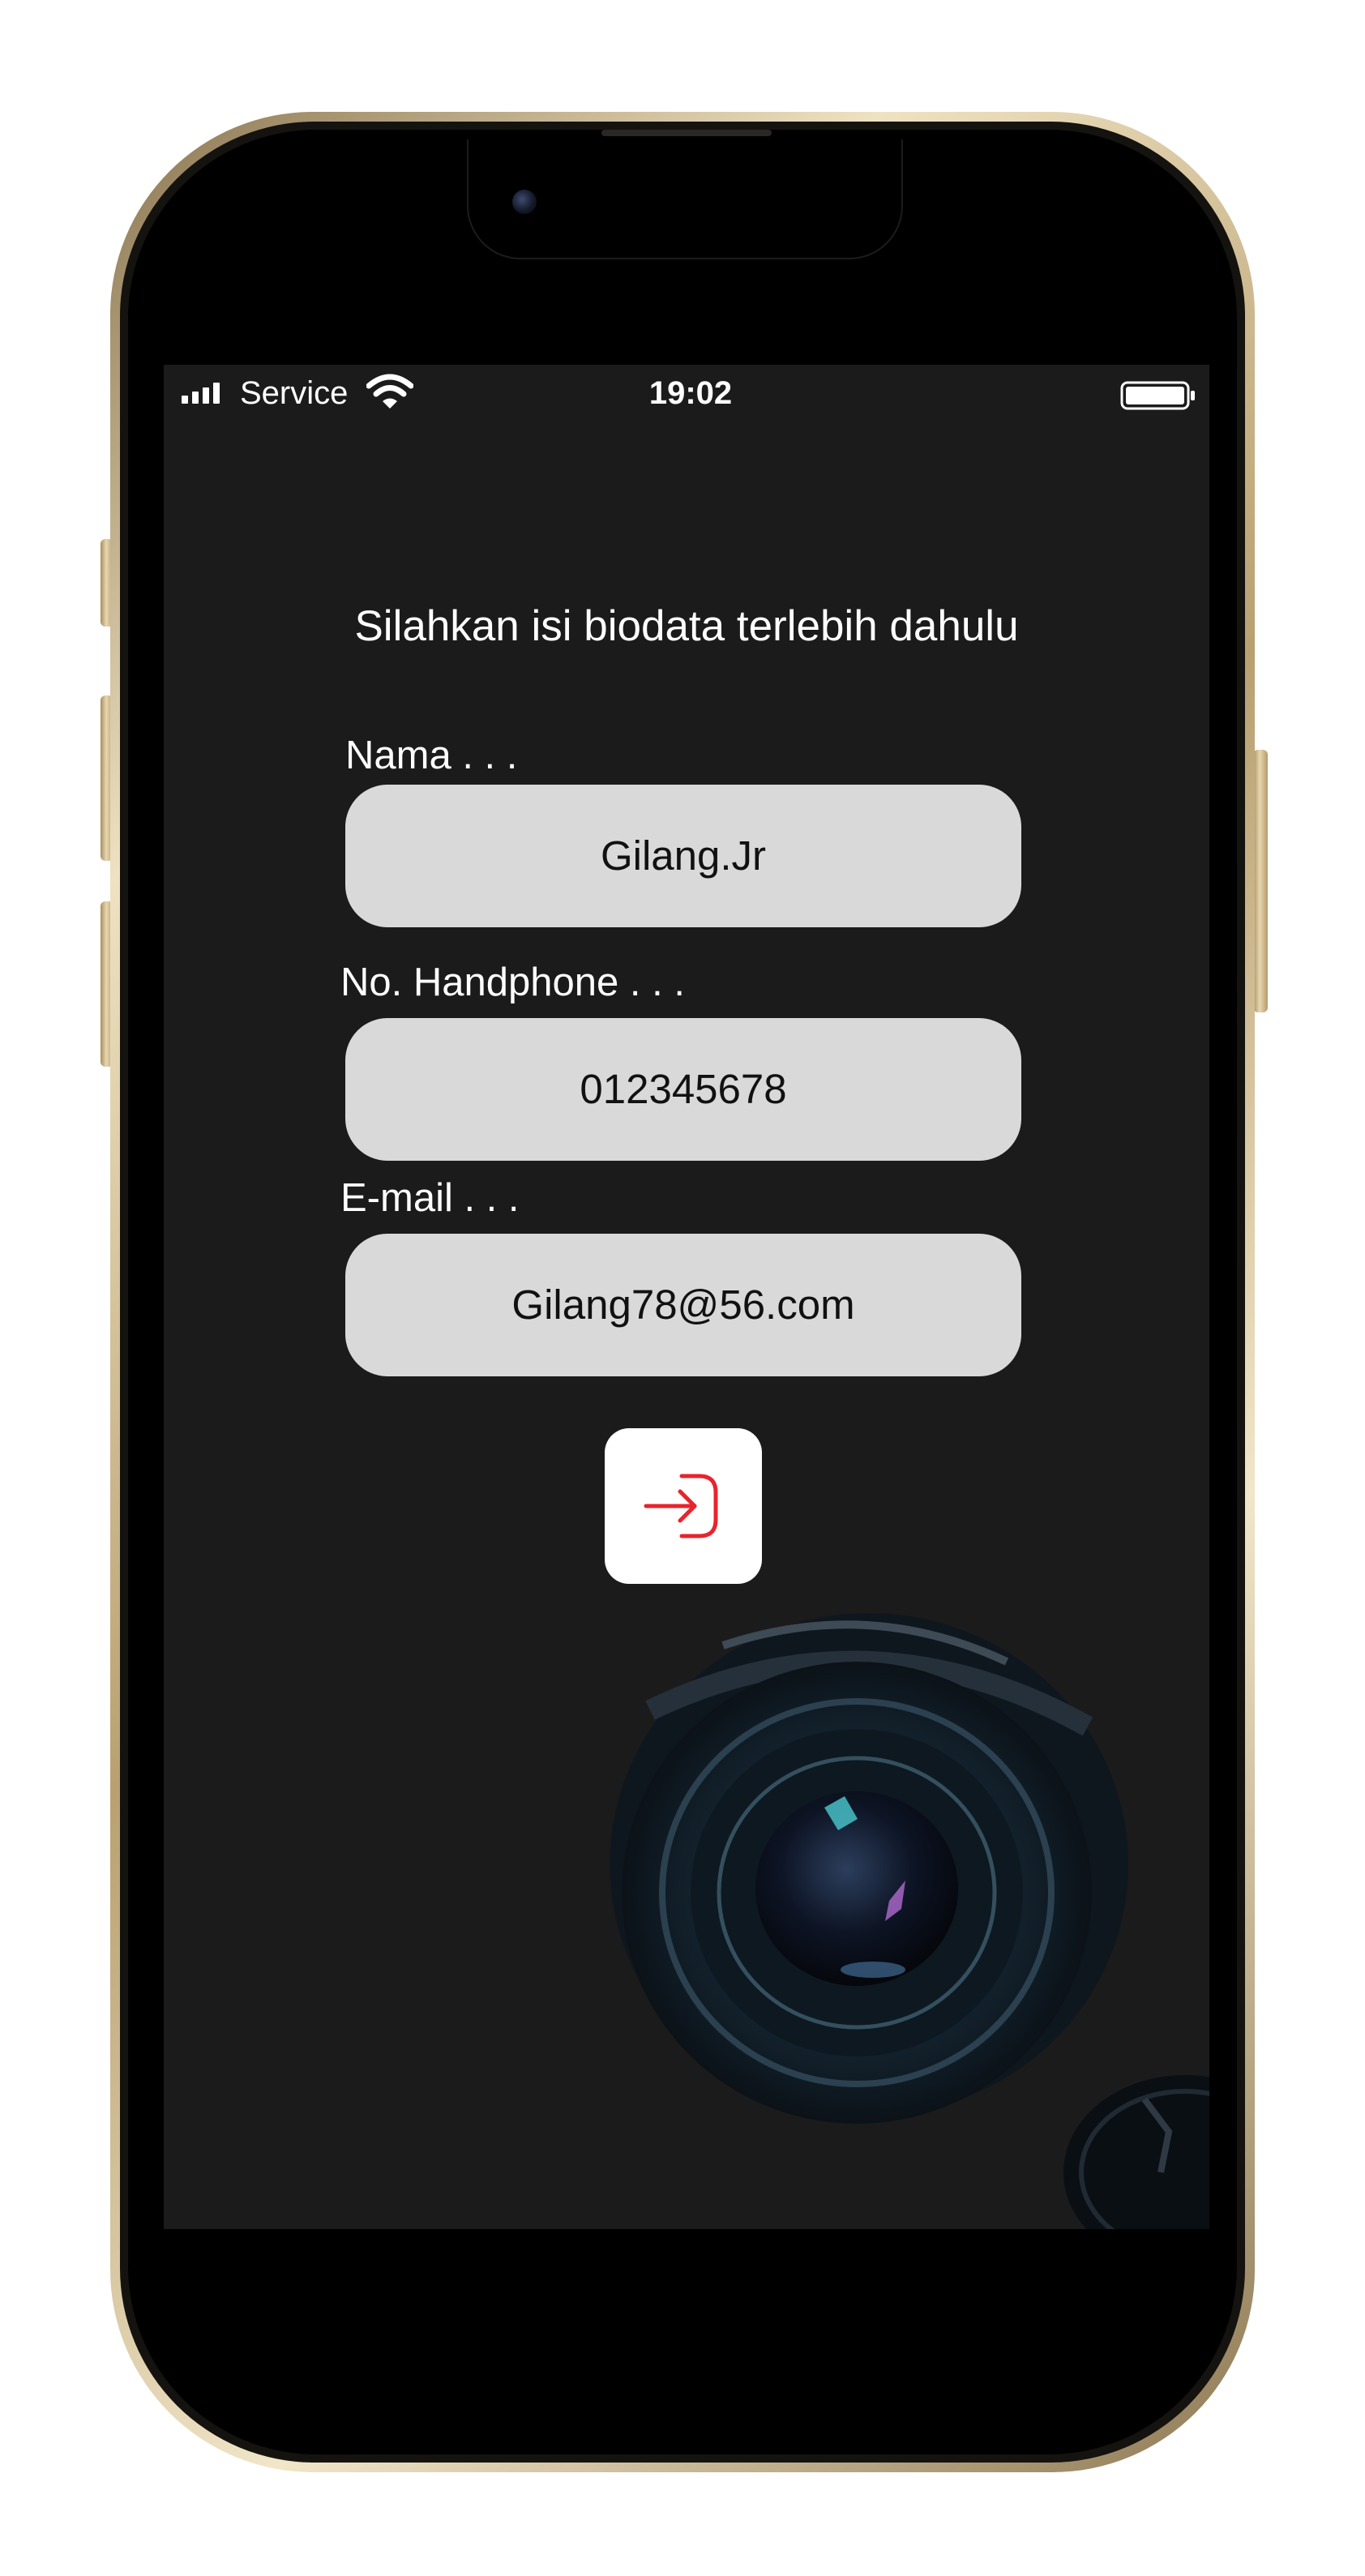 Image resolution: width=1365 pixels, height=2576 pixels. Describe the element at coordinates (294, 393) in the screenshot. I see `carrier-name: Service` at that location.